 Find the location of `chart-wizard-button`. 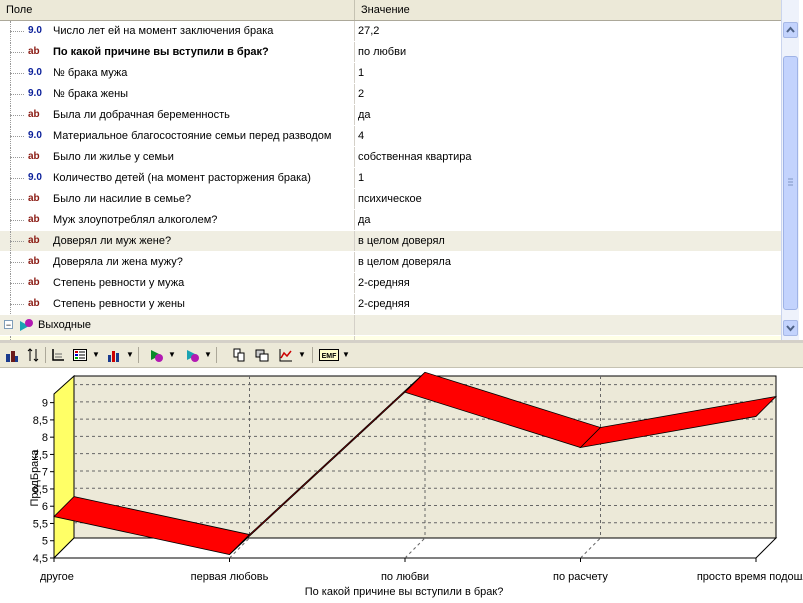

chart-wizard-button is located at coordinates (12, 355).